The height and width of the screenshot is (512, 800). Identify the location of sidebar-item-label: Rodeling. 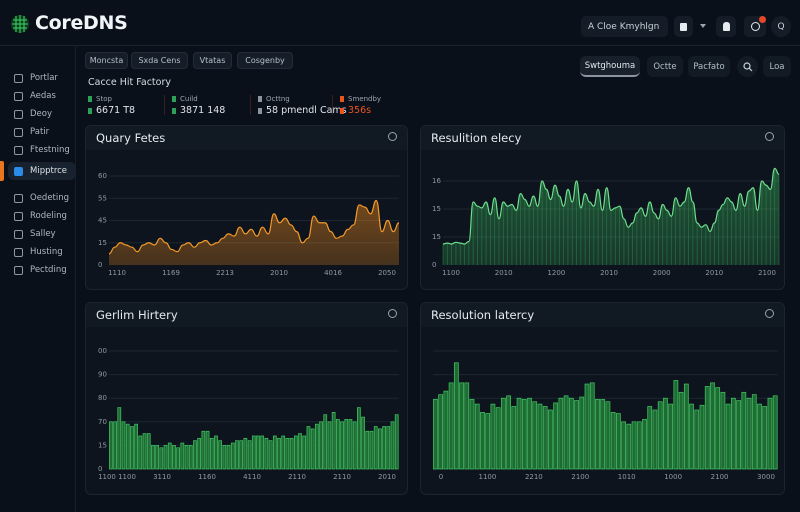
(48, 216).